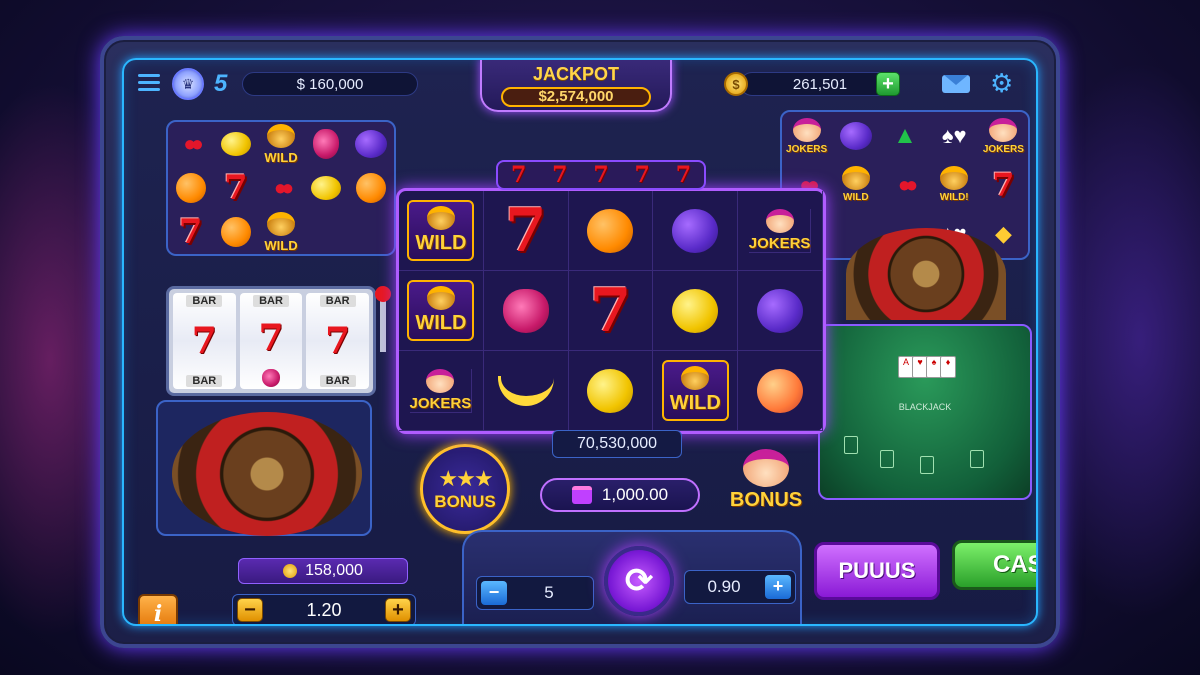 The image size is (1200, 675). I want to click on reel-cell: JOKERS, so click(1003, 136).